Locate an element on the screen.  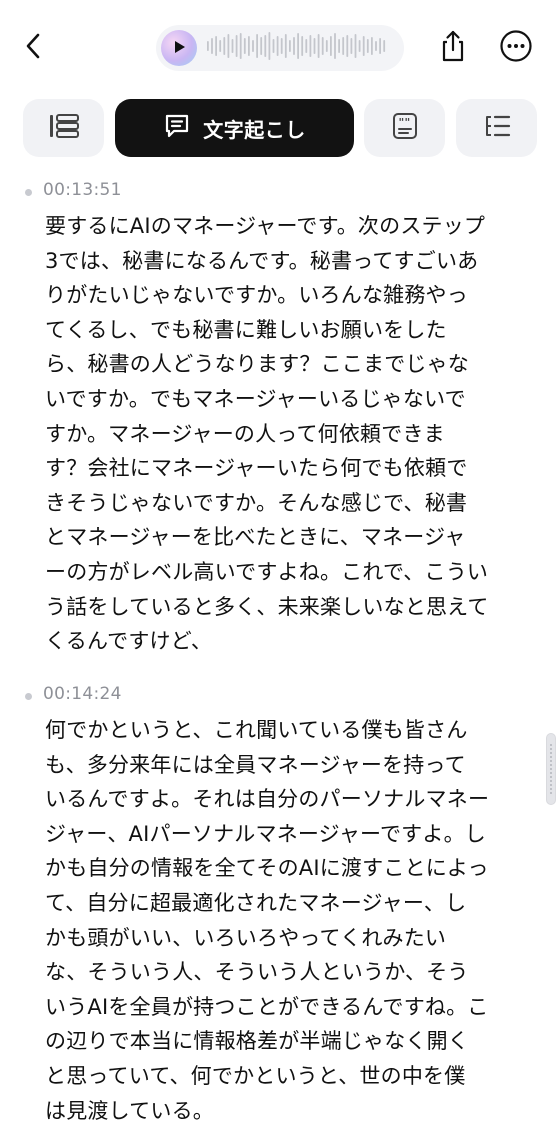
share-icon is located at coordinates (453, 48).